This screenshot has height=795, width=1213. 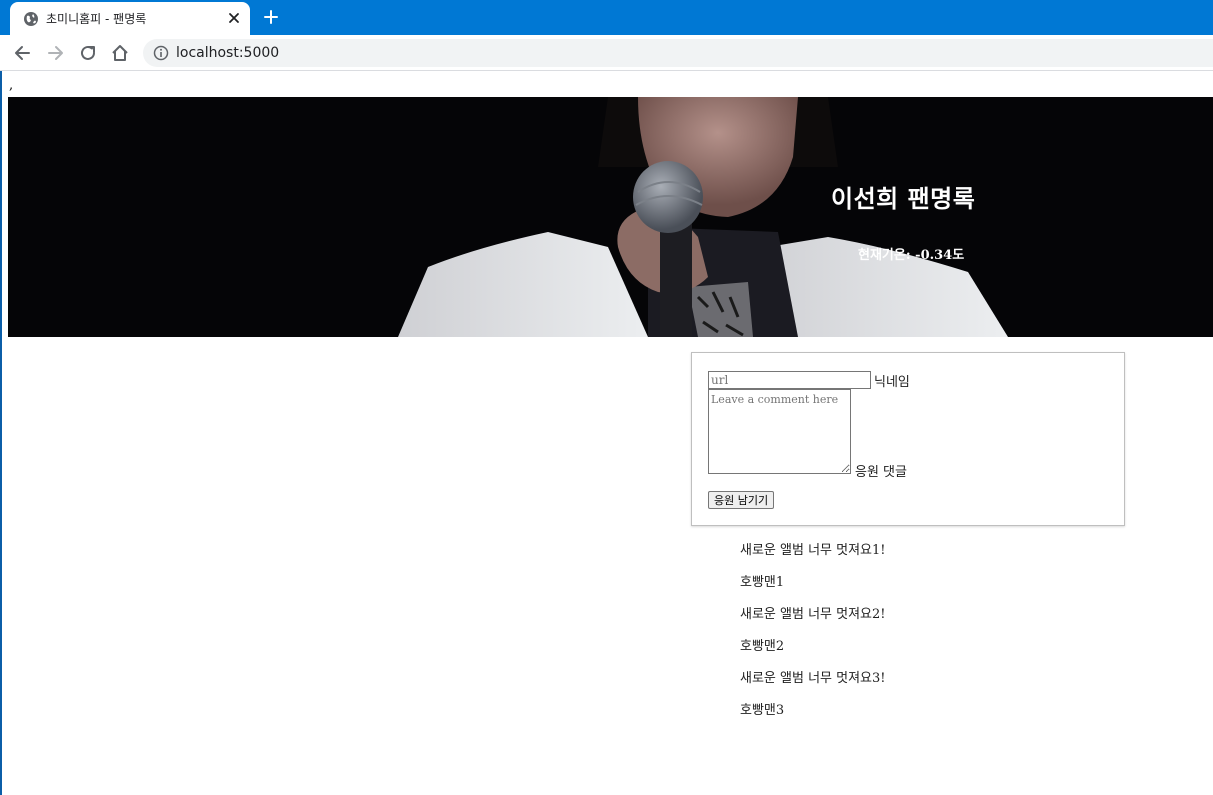 I want to click on temperature-readout: 현재기온: -0.34도, so click(x=911, y=253).